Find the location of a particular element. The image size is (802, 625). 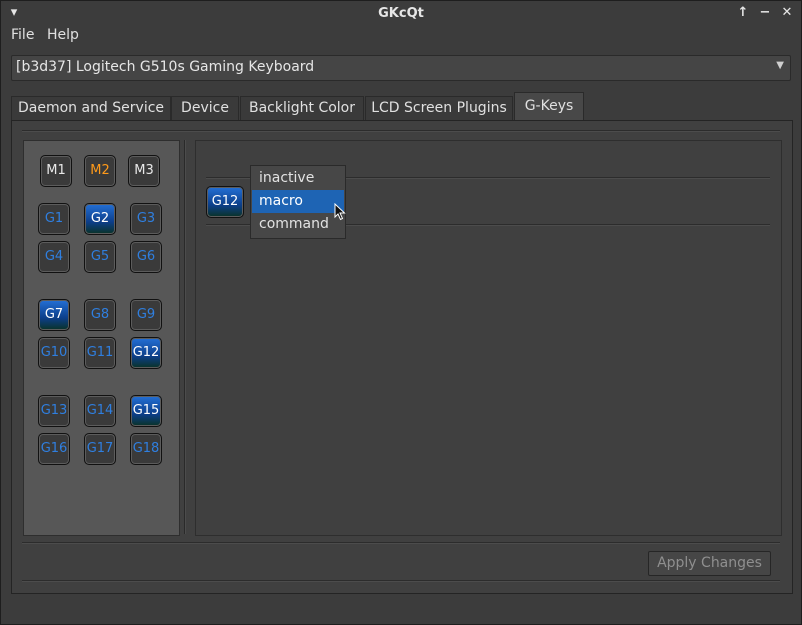

option-inactive: inactive is located at coordinates (298, 178).